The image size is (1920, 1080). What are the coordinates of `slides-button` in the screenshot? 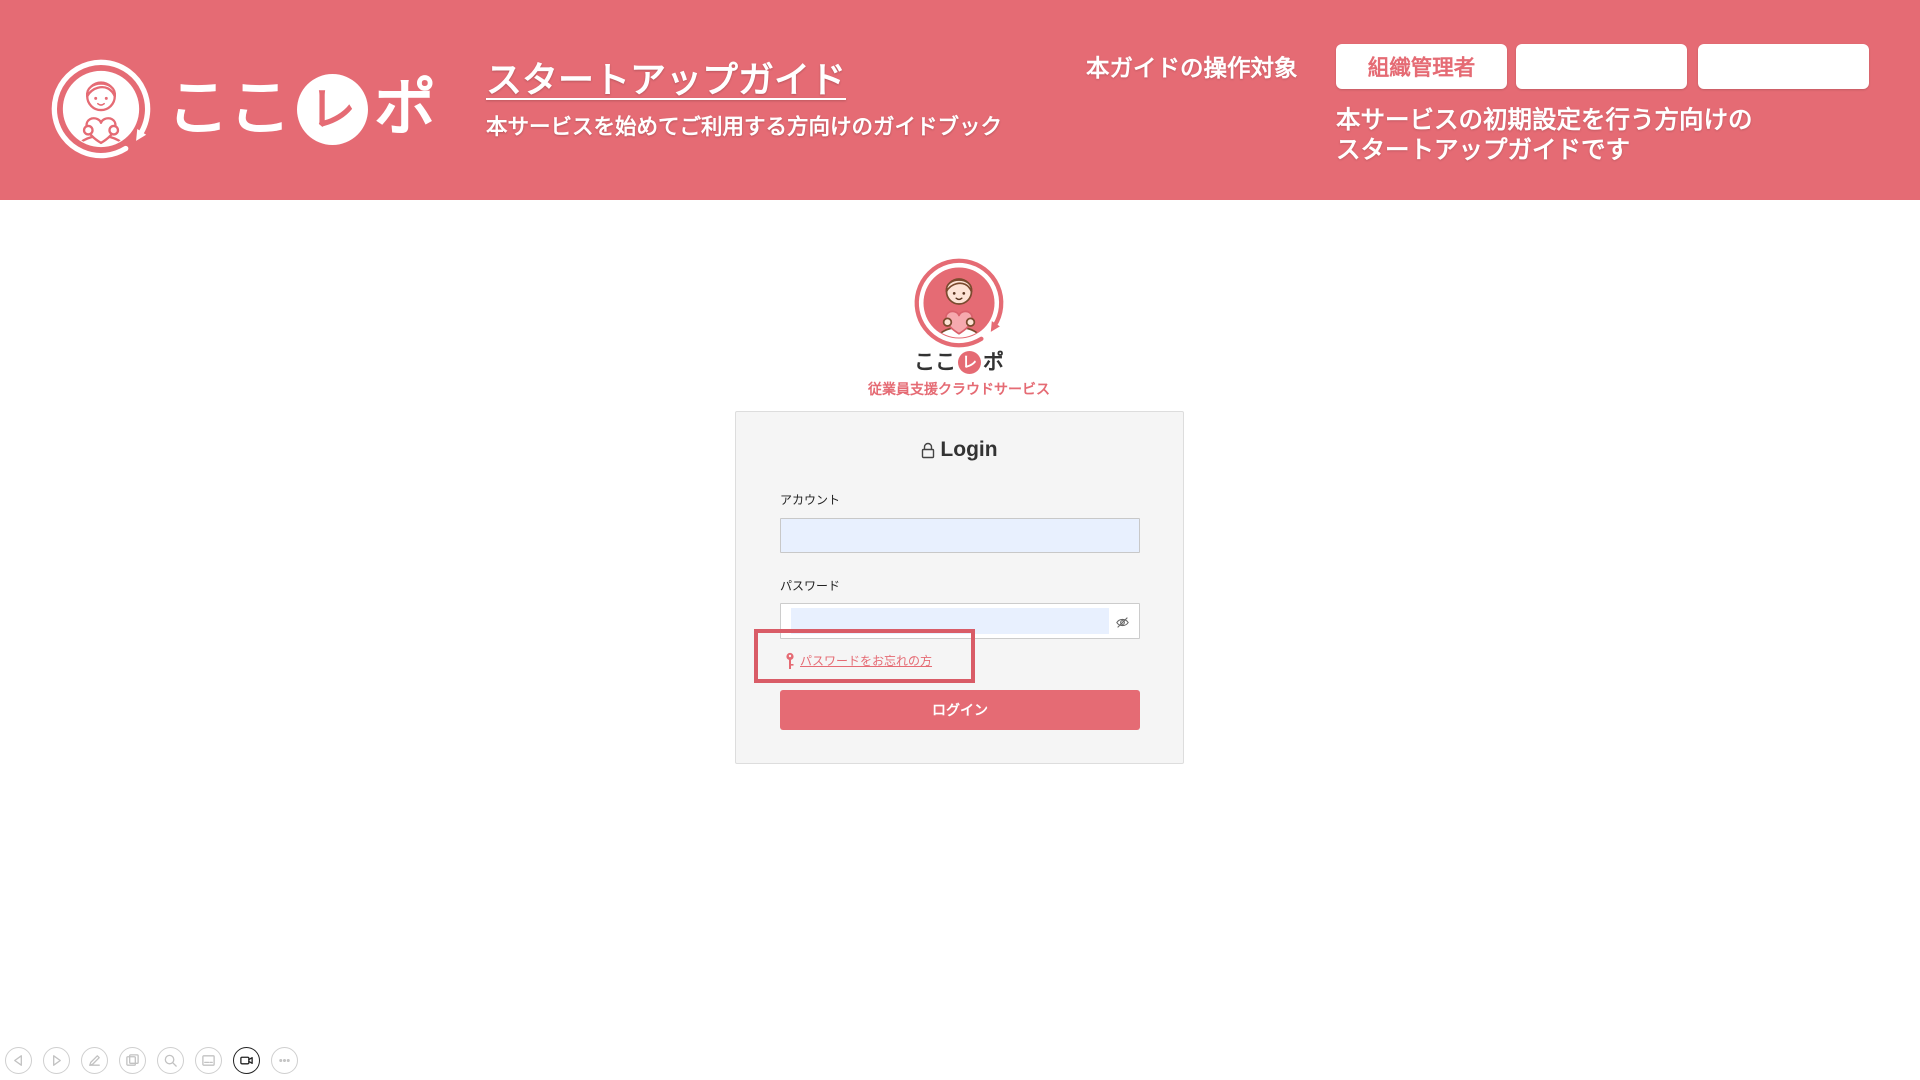 It's located at (132, 1060).